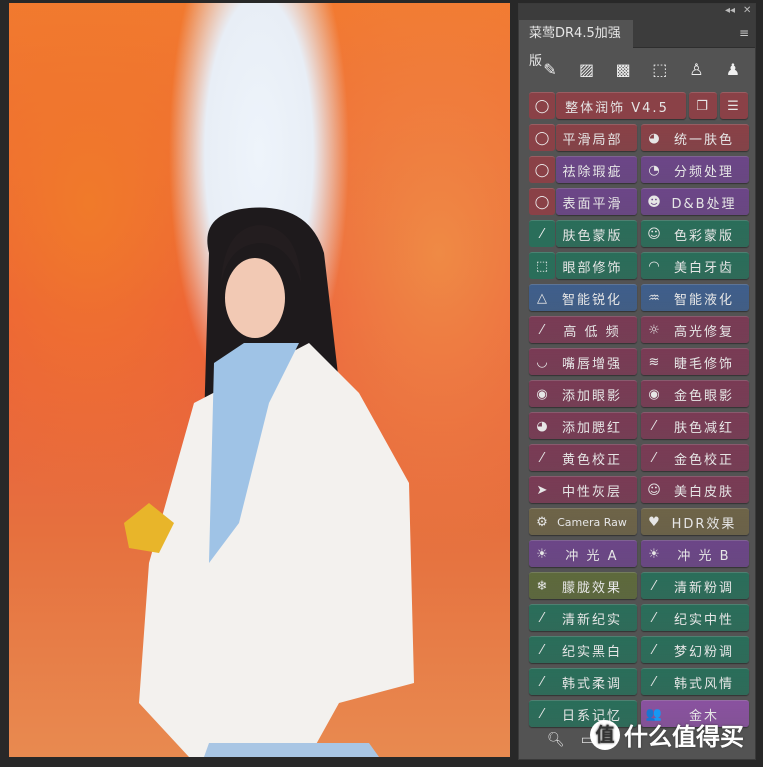 The width and height of the screenshot is (763, 767). Describe the element at coordinates (704, 524) in the screenshot. I see `button-label: HDR效果` at that location.